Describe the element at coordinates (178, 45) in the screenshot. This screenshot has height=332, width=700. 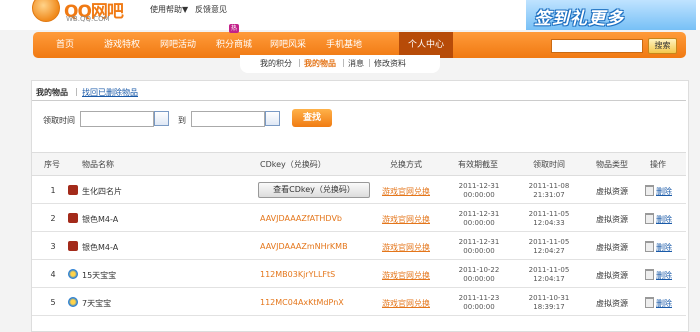
I see `nav-item-cafe-activity: 网吧活动` at that location.